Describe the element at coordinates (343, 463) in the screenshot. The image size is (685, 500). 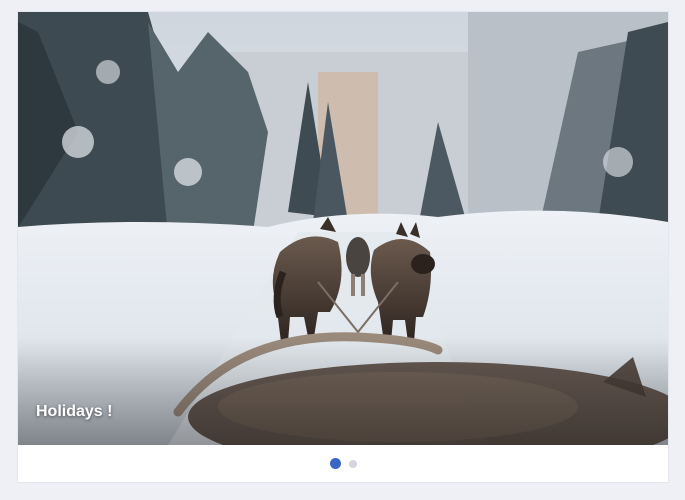
I see `carousel-pagination` at that location.